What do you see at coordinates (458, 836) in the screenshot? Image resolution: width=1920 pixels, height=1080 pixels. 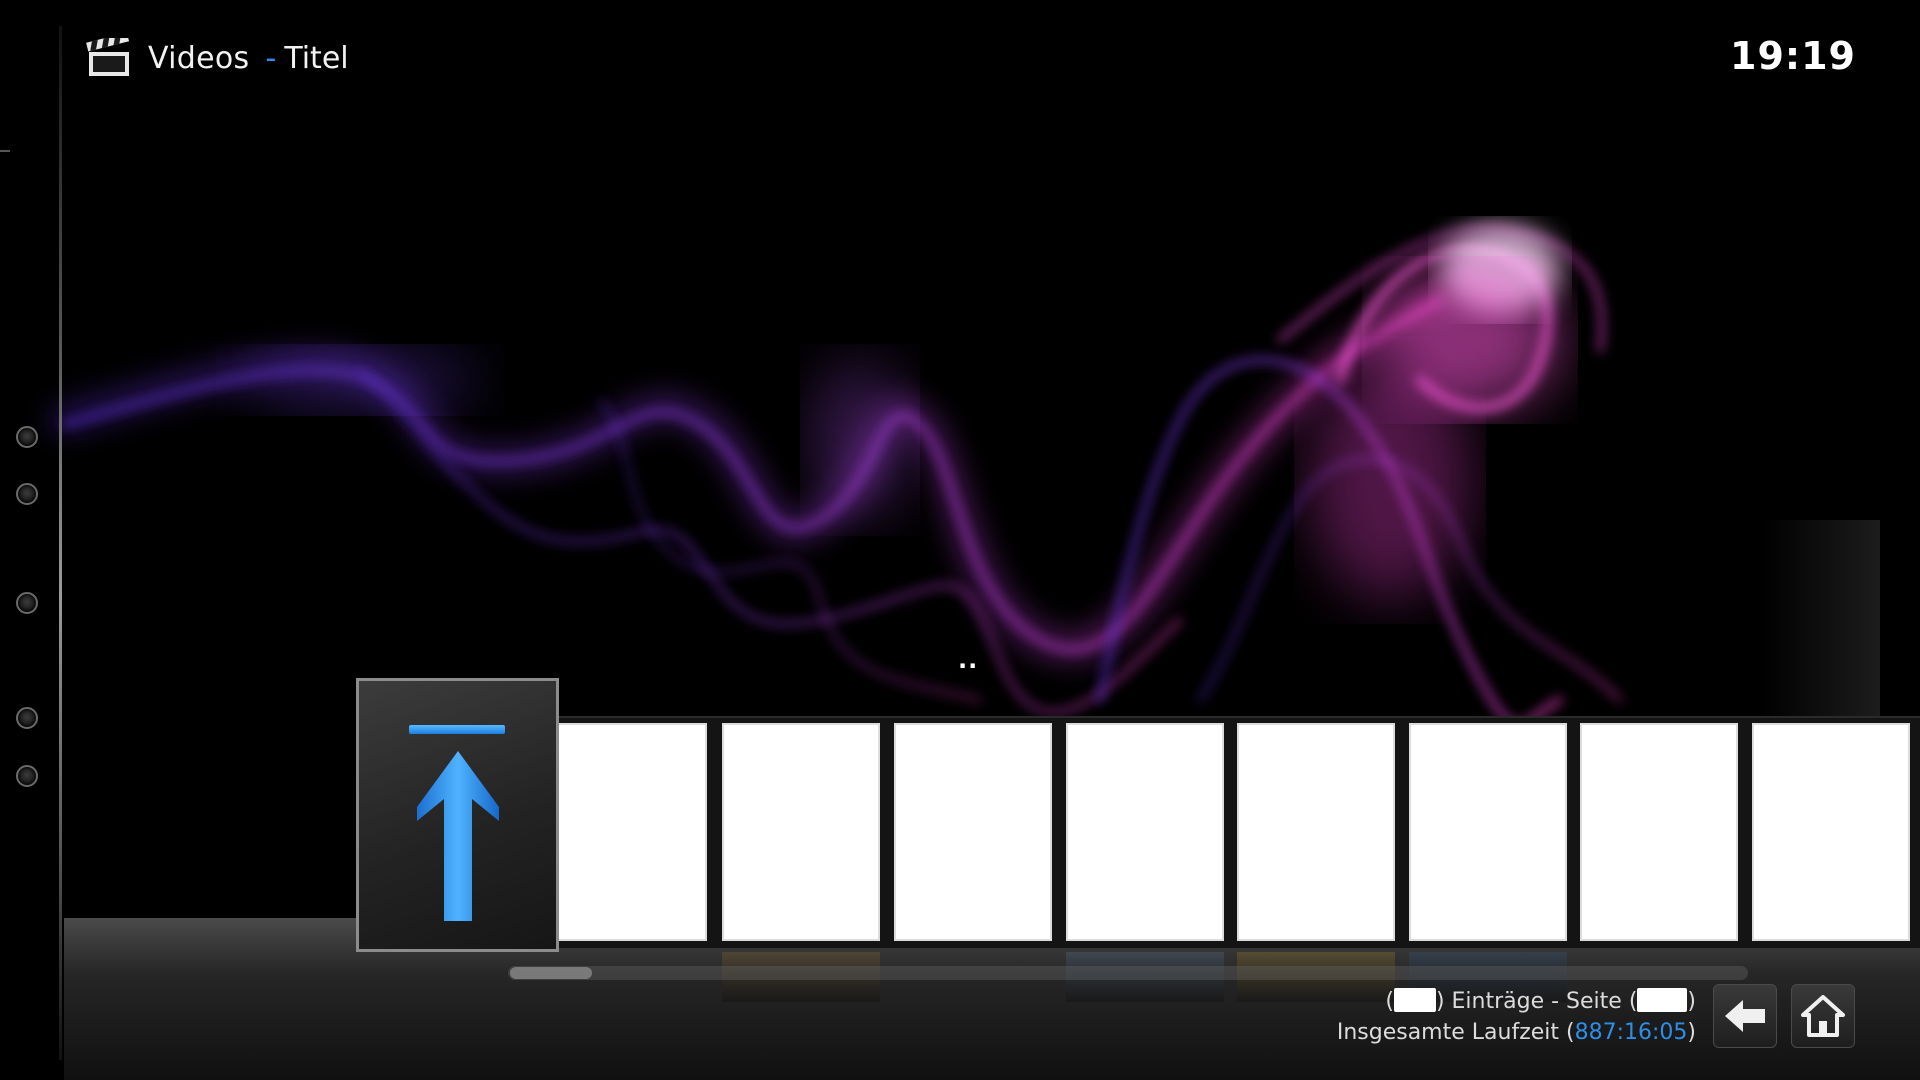 I see `up-arrow-icon` at bounding box center [458, 836].